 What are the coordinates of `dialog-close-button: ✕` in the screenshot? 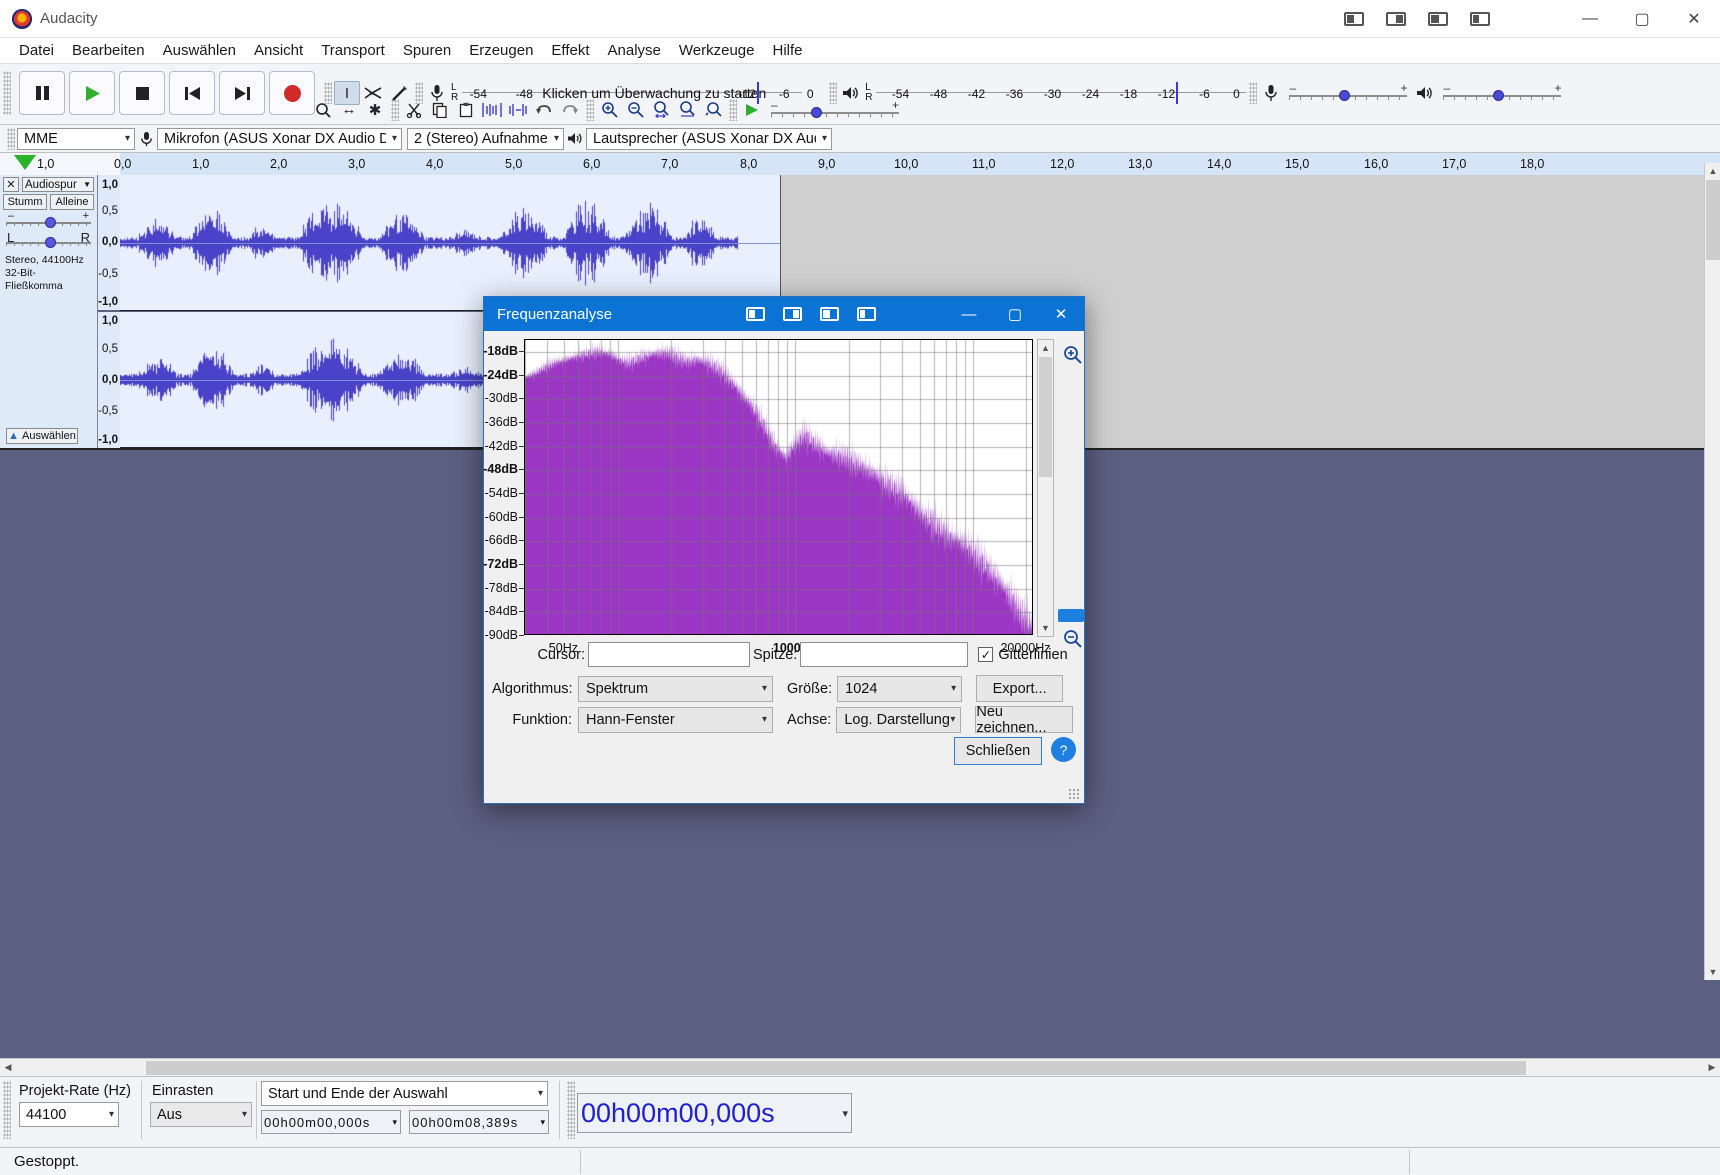 It's located at (1061, 314).